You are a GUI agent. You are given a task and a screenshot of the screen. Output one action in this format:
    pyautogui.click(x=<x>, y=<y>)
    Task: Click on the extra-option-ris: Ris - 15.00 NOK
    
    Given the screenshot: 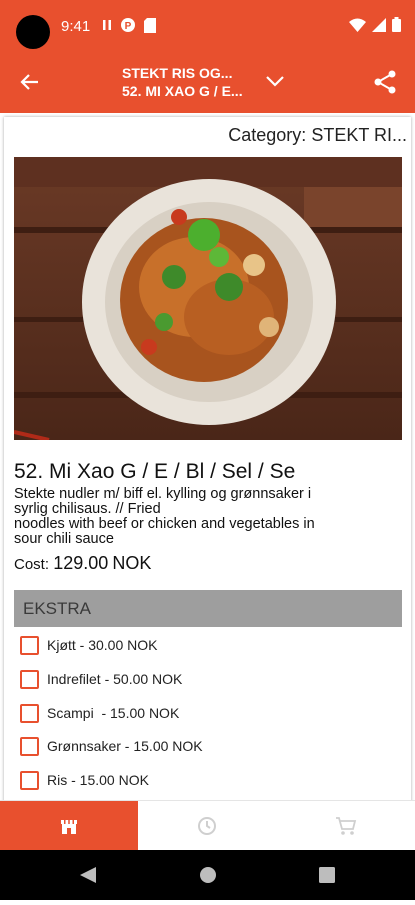 What is the action you would take?
    pyautogui.click(x=84, y=780)
    